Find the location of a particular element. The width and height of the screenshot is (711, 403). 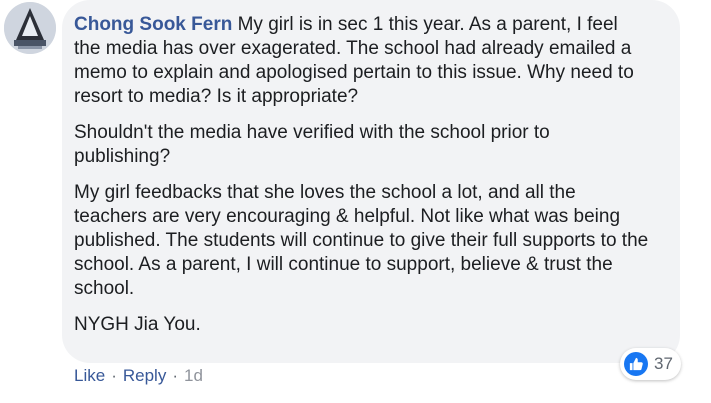

author-name: Chong Sook Fern is located at coordinates (153, 24).